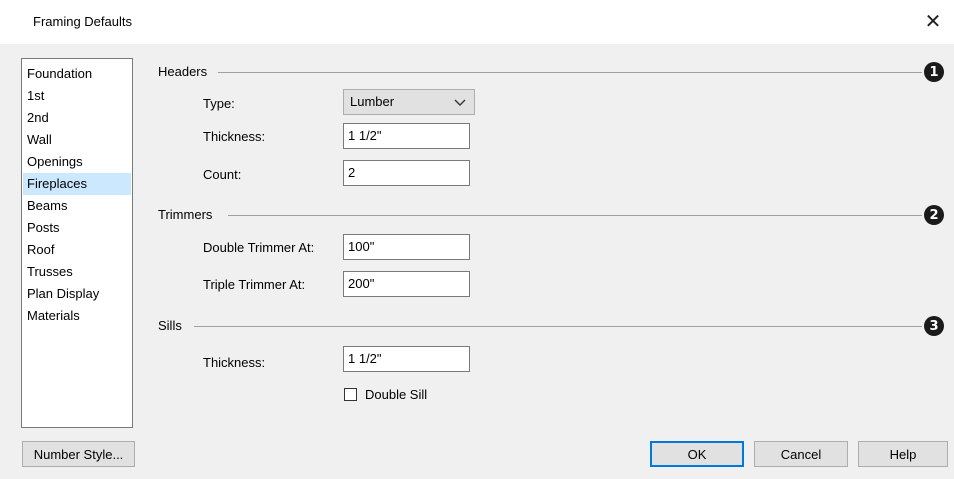  What do you see at coordinates (406, 359) in the screenshot?
I see `sill-thickness-input: 1 1/2"` at bounding box center [406, 359].